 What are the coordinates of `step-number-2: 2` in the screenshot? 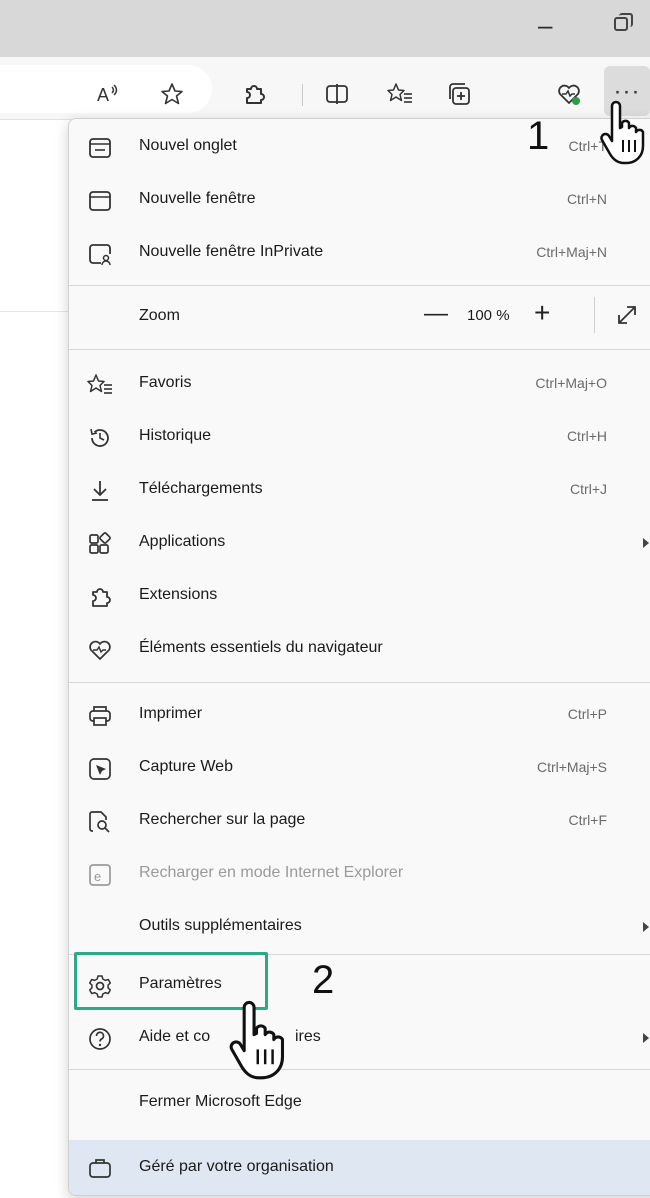 It's located at (323, 980).